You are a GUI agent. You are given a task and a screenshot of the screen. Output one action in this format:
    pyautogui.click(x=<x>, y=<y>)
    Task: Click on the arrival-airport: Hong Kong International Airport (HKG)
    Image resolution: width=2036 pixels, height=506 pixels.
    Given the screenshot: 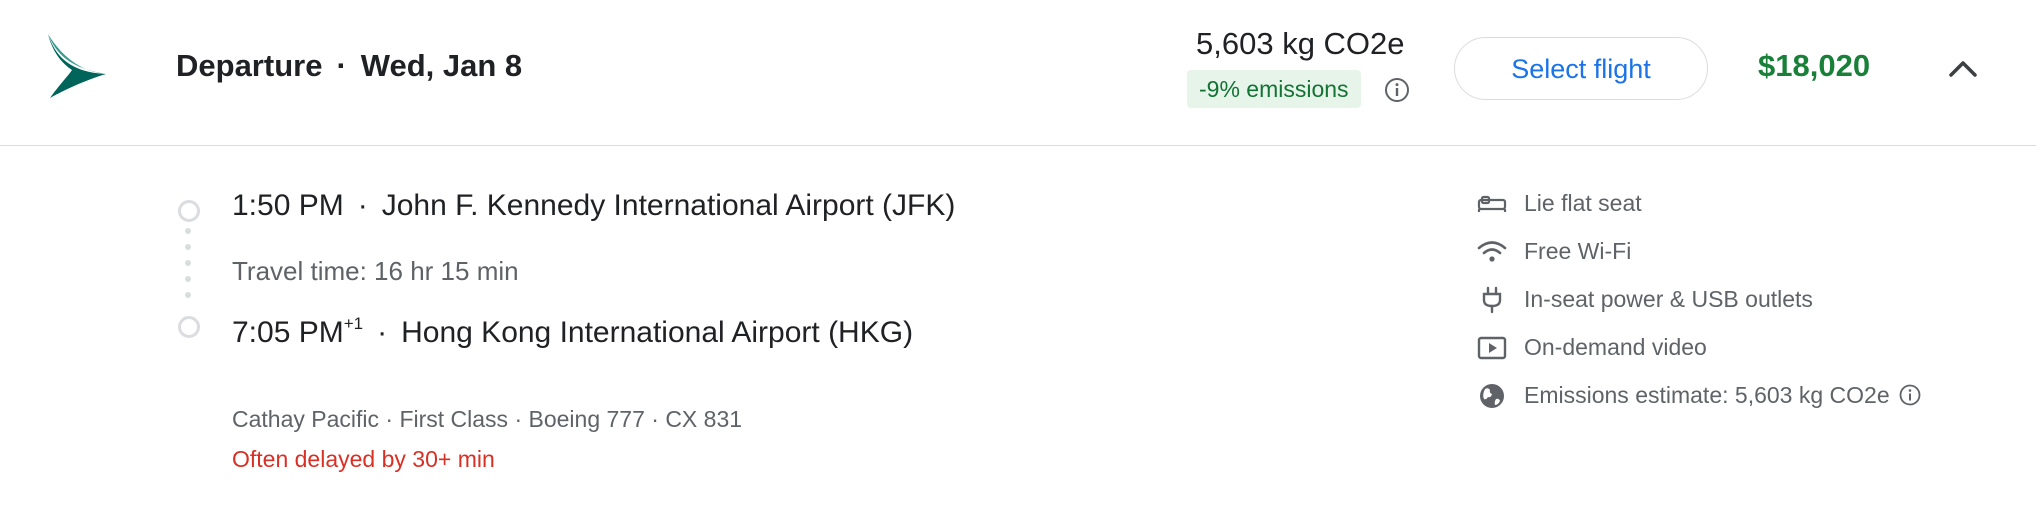 What is the action you would take?
    pyautogui.click(x=657, y=332)
    